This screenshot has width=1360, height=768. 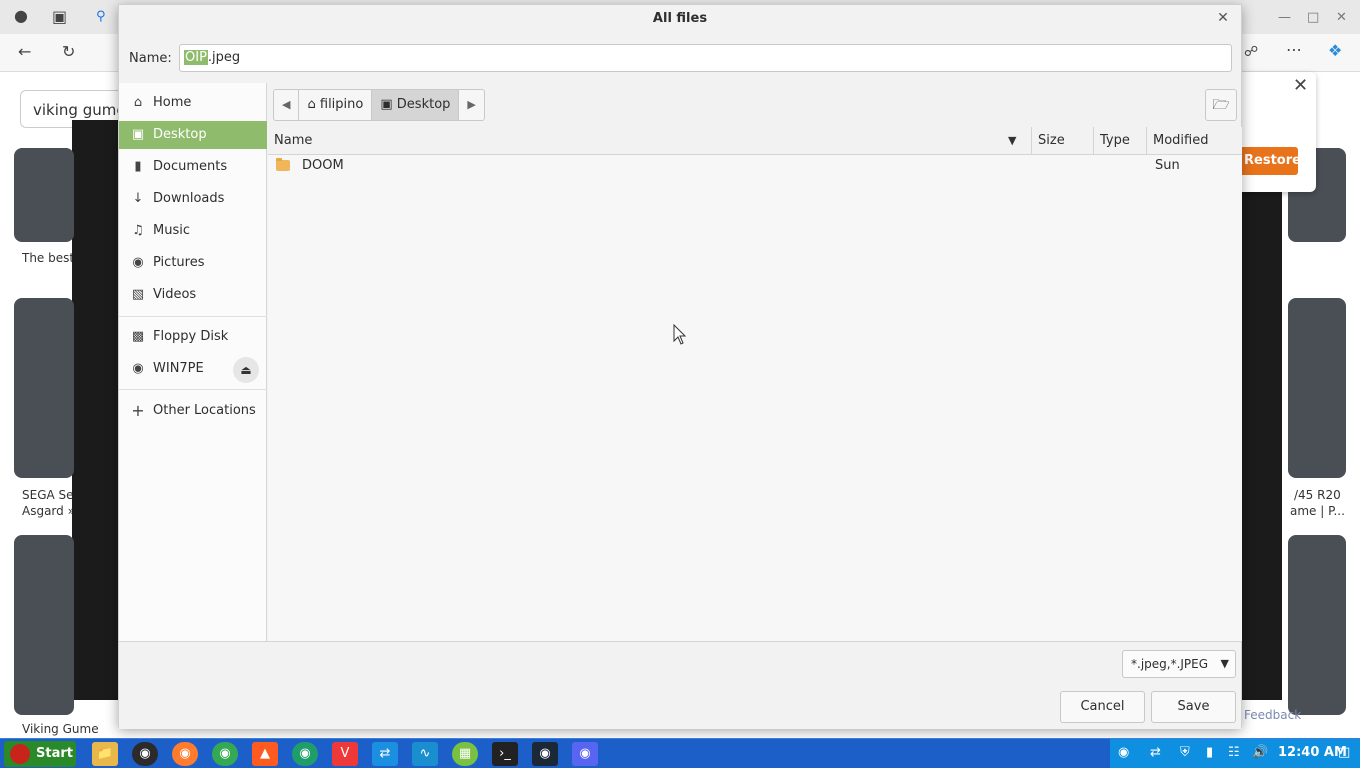 What do you see at coordinates (1123, 753) in the screenshot?
I see `discord-tray-icon: ◉` at bounding box center [1123, 753].